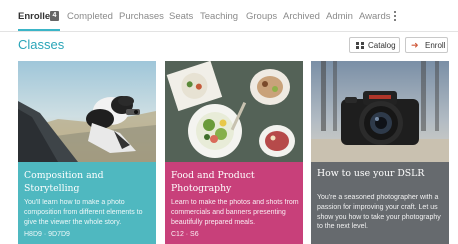 This screenshot has width=458, height=244. What do you see at coordinates (181, 16) in the screenshot?
I see `tab-seats: Seats` at bounding box center [181, 16].